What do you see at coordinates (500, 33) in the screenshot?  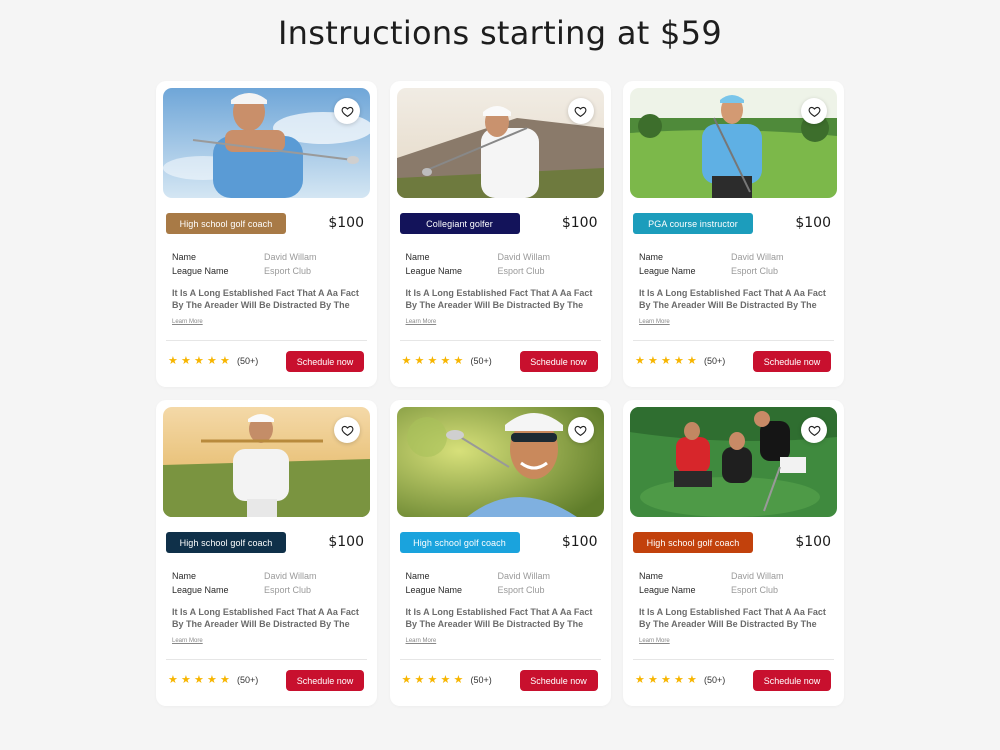 I see `page-title: Instructions starting at $59` at bounding box center [500, 33].